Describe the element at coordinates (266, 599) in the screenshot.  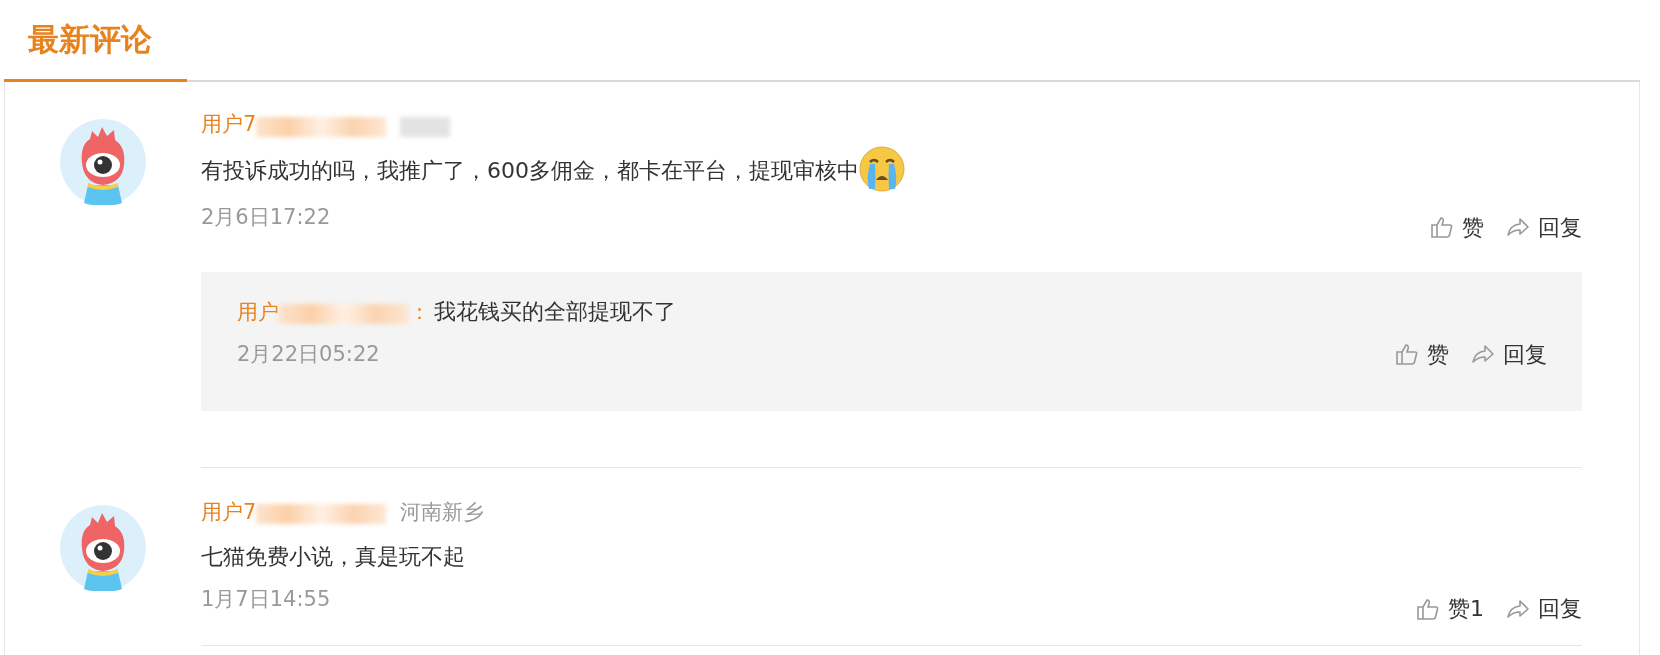
I see `timestamp: 1月7日14:55` at that location.